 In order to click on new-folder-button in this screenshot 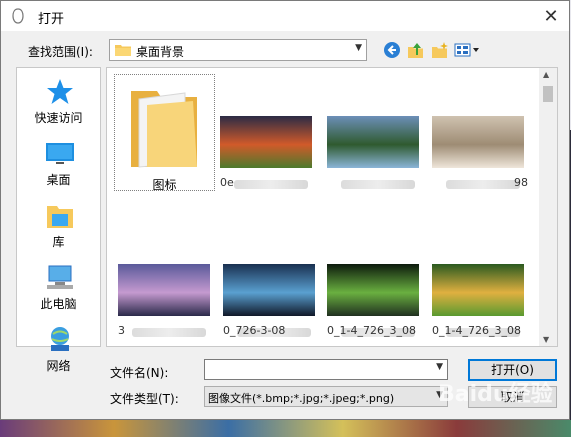, I will do `click(440, 50)`.